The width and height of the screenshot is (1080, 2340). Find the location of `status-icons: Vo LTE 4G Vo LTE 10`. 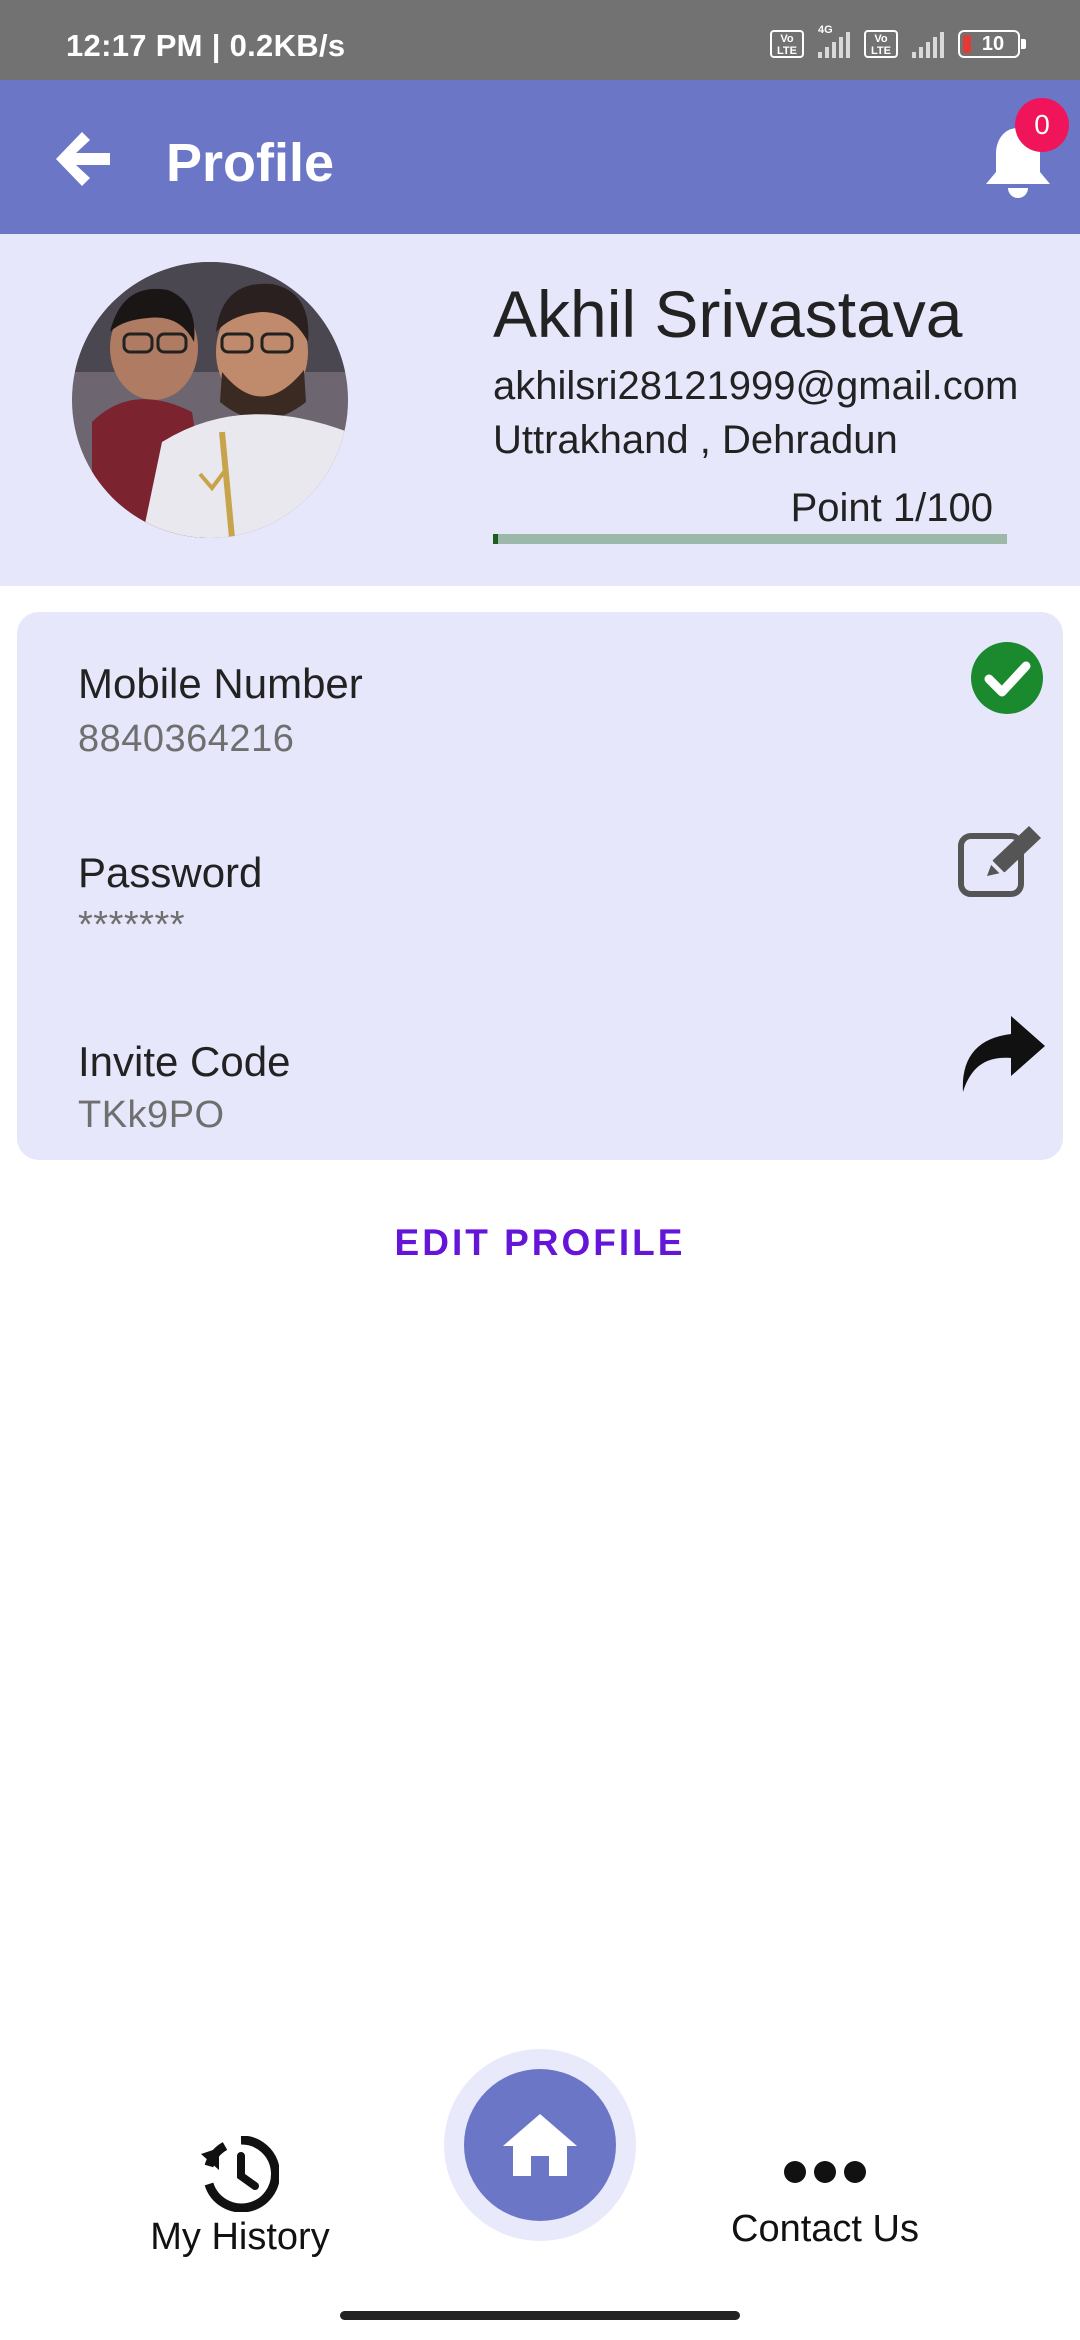

status-icons: Vo LTE 4G Vo LTE 10 is located at coordinates (898, 41).